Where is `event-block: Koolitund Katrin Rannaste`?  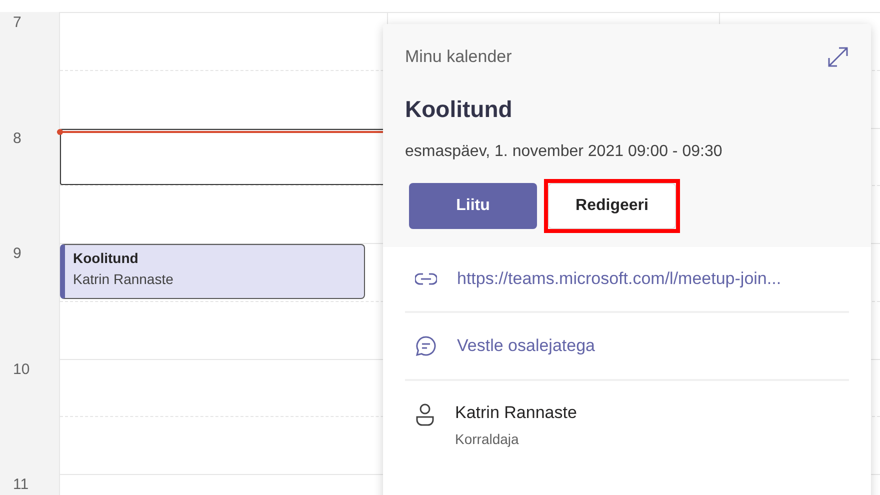
event-block: Koolitund Katrin Rannaste is located at coordinates (212, 271).